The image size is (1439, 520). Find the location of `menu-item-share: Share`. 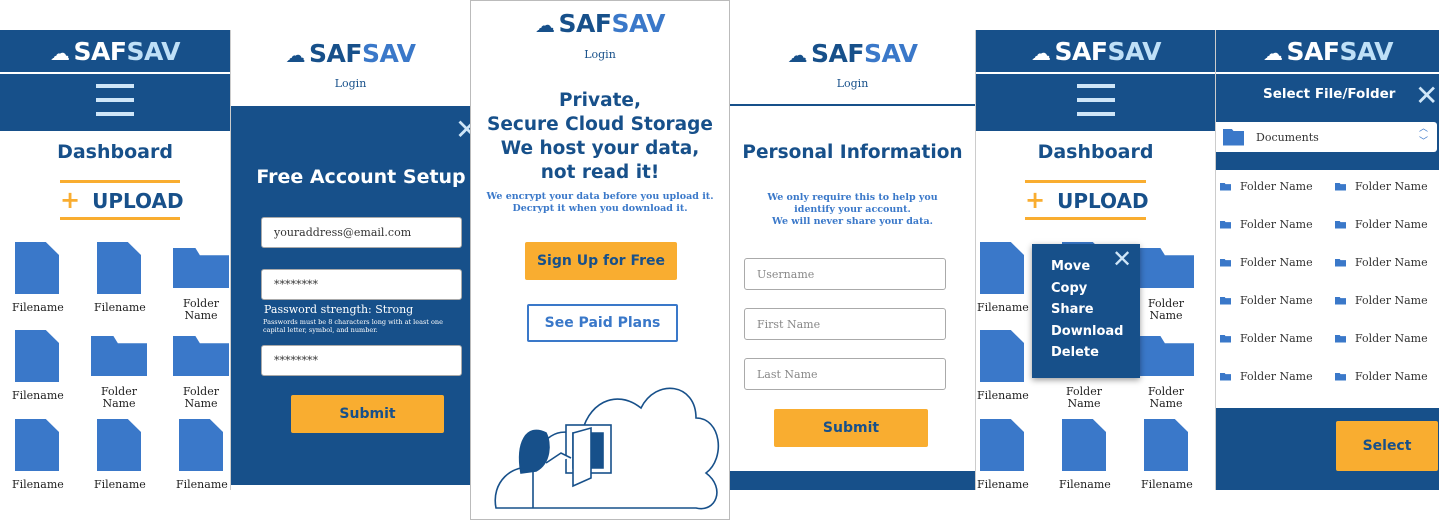

menu-item-share: Share is located at coordinates (1095, 310).